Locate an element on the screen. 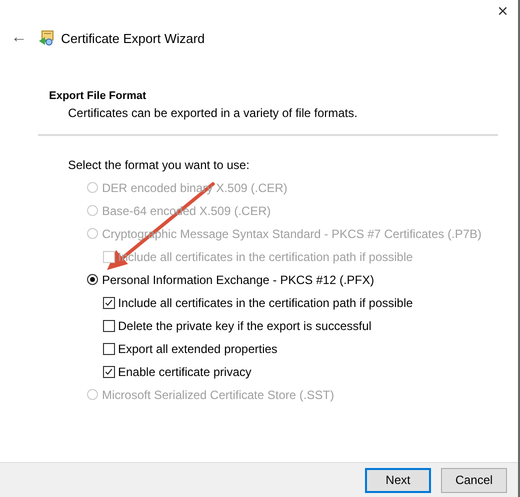 The width and height of the screenshot is (520, 497). back-button: ← is located at coordinates (19, 38).